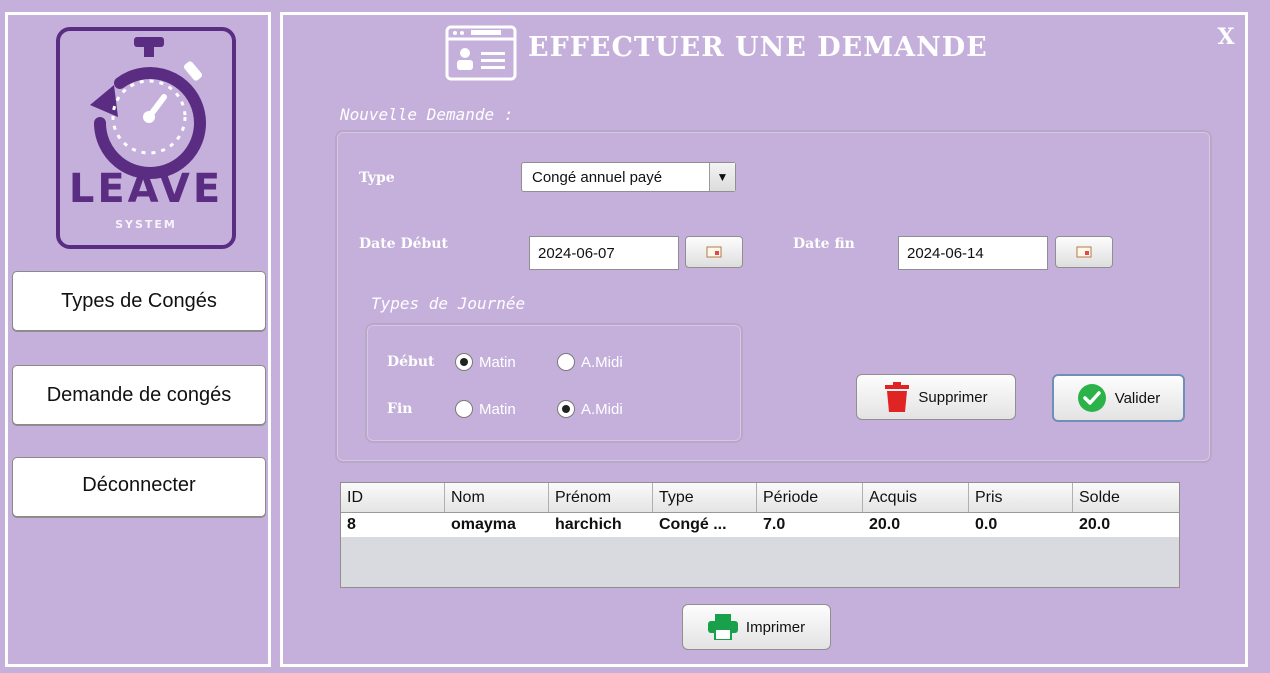 The image size is (1270, 673). I want to click on fin-amidi-radio: A.Midi, so click(590, 409).